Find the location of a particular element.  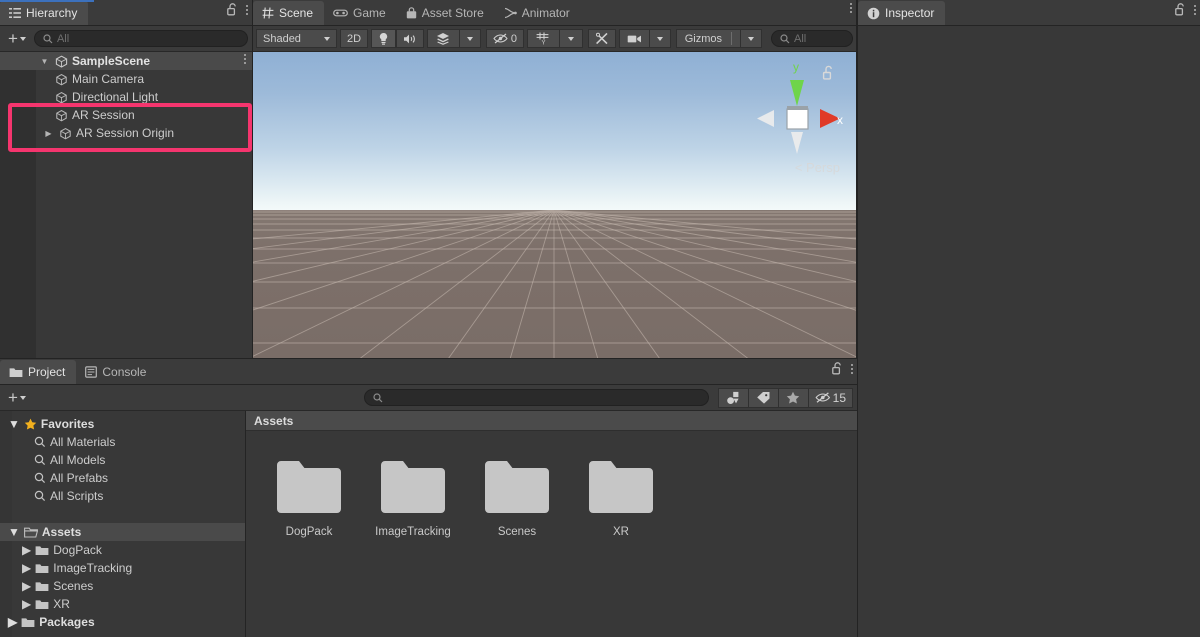

asset-item-xr: XR is located at coordinates (621, 498).